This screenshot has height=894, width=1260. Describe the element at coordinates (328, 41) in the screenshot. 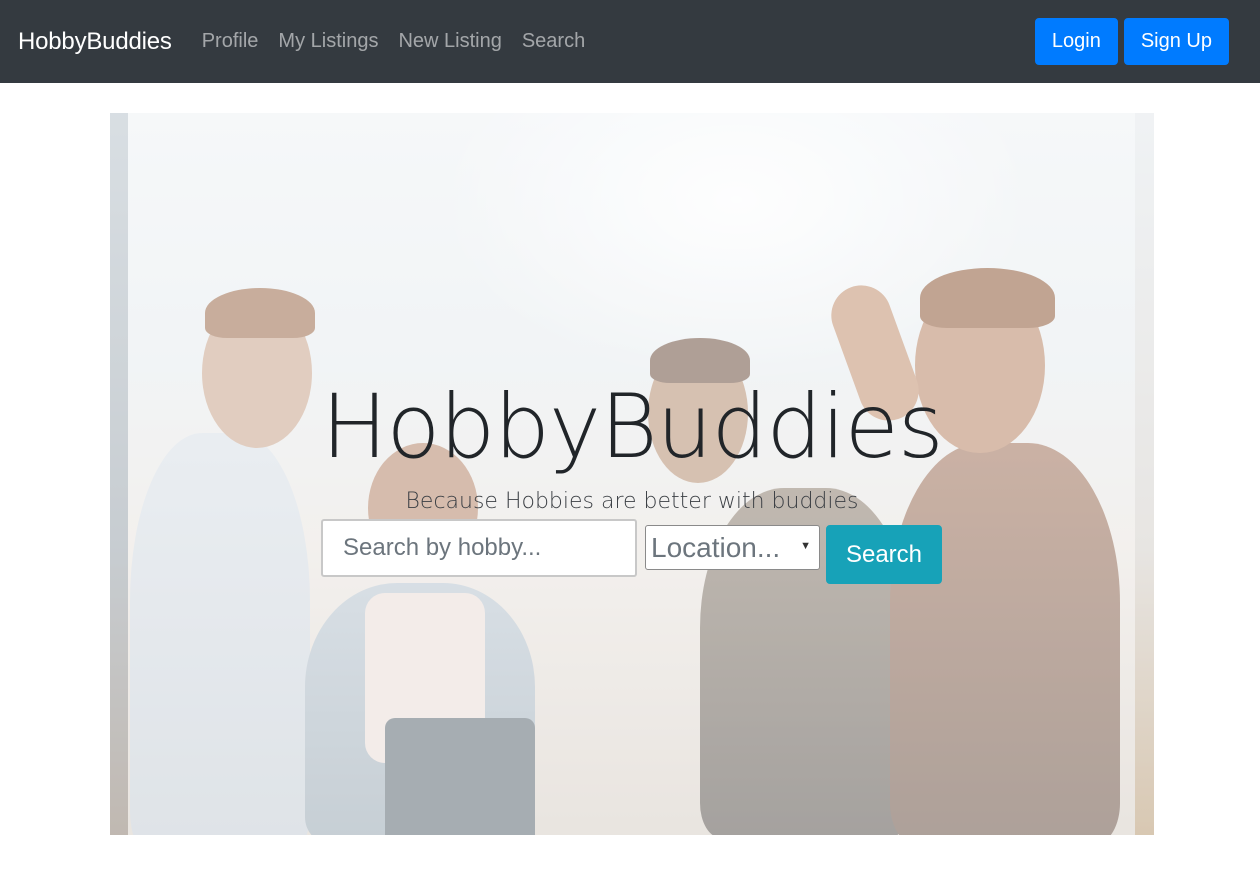

I see `nav-link-my-listings: My Listings` at that location.